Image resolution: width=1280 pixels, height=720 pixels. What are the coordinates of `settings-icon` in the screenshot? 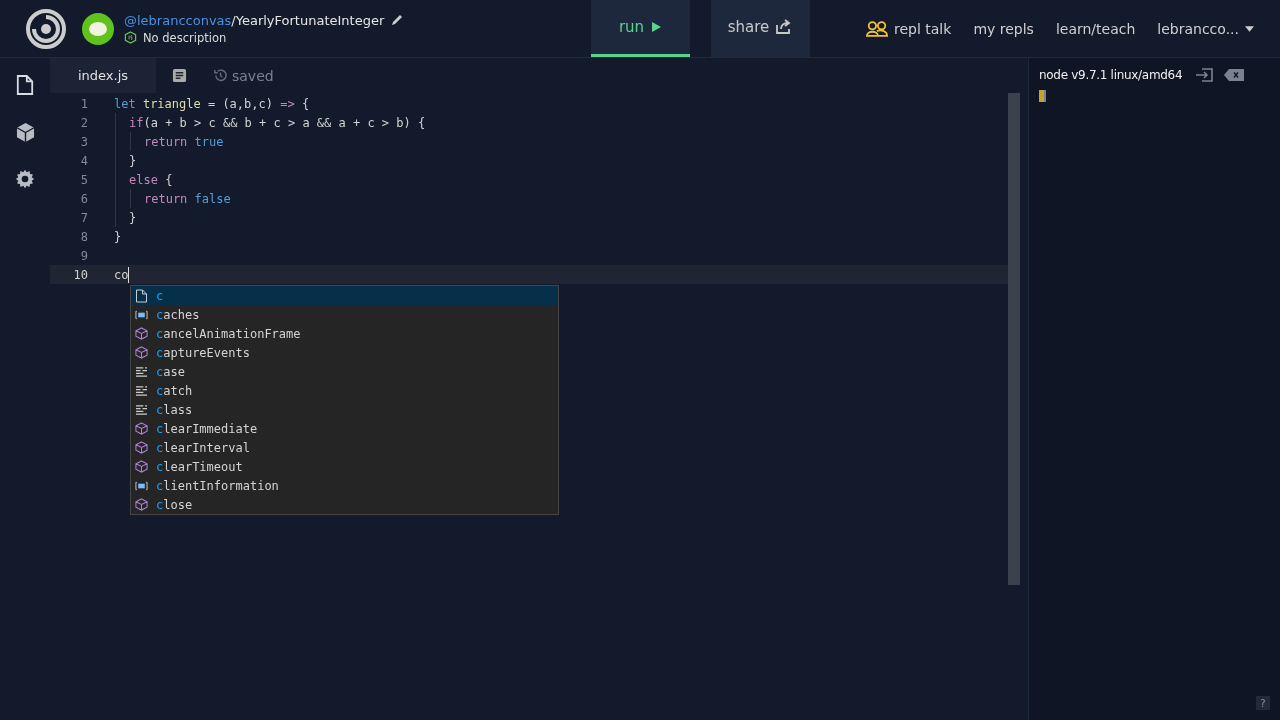 It's located at (25, 179).